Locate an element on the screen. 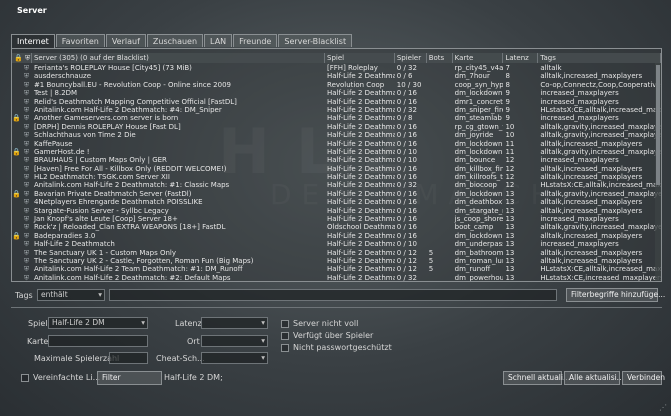 This screenshot has height=416, width=671. simplified-list-checkbox is located at coordinates (25, 378).